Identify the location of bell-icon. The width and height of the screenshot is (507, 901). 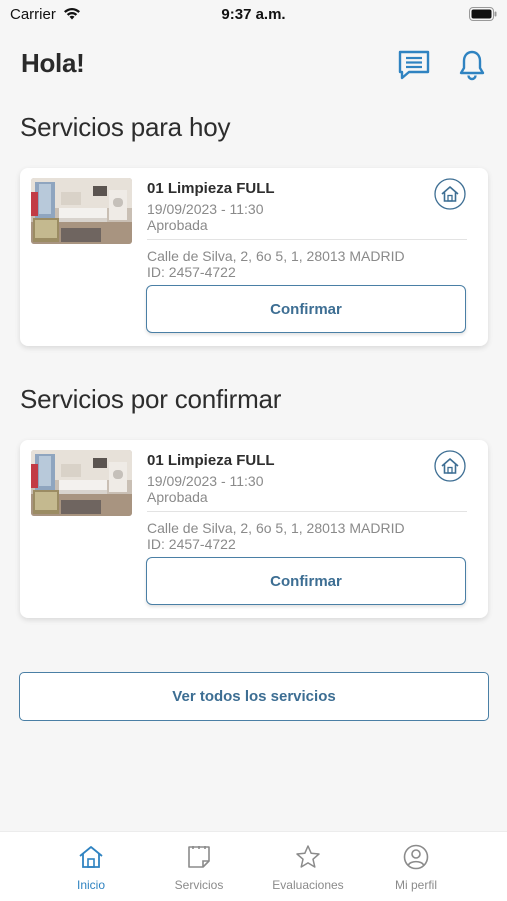
(472, 65).